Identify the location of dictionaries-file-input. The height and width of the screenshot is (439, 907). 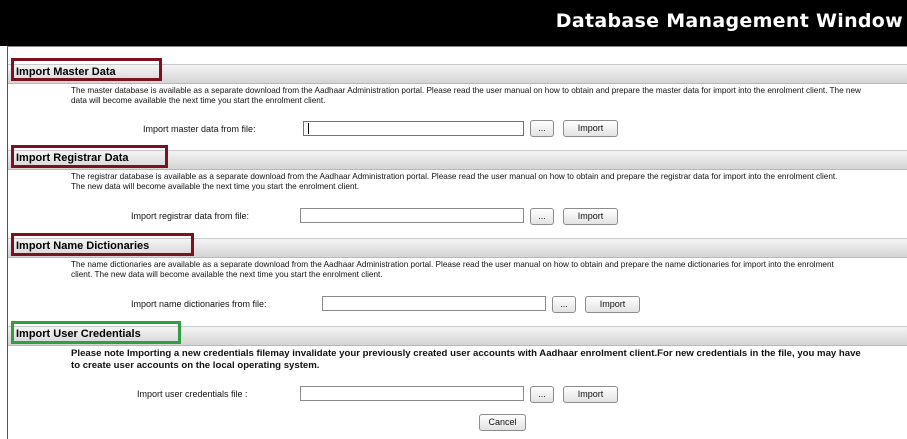
(434, 303).